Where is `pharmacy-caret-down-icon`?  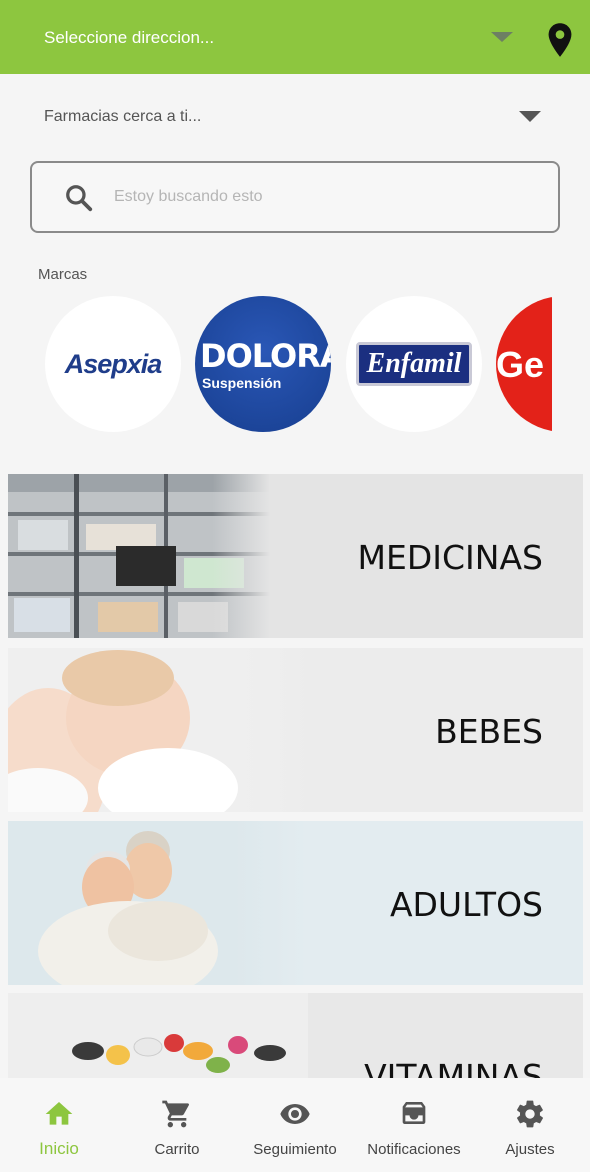
pharmacy-caret-down-icon is located at coordinates (530, 116).